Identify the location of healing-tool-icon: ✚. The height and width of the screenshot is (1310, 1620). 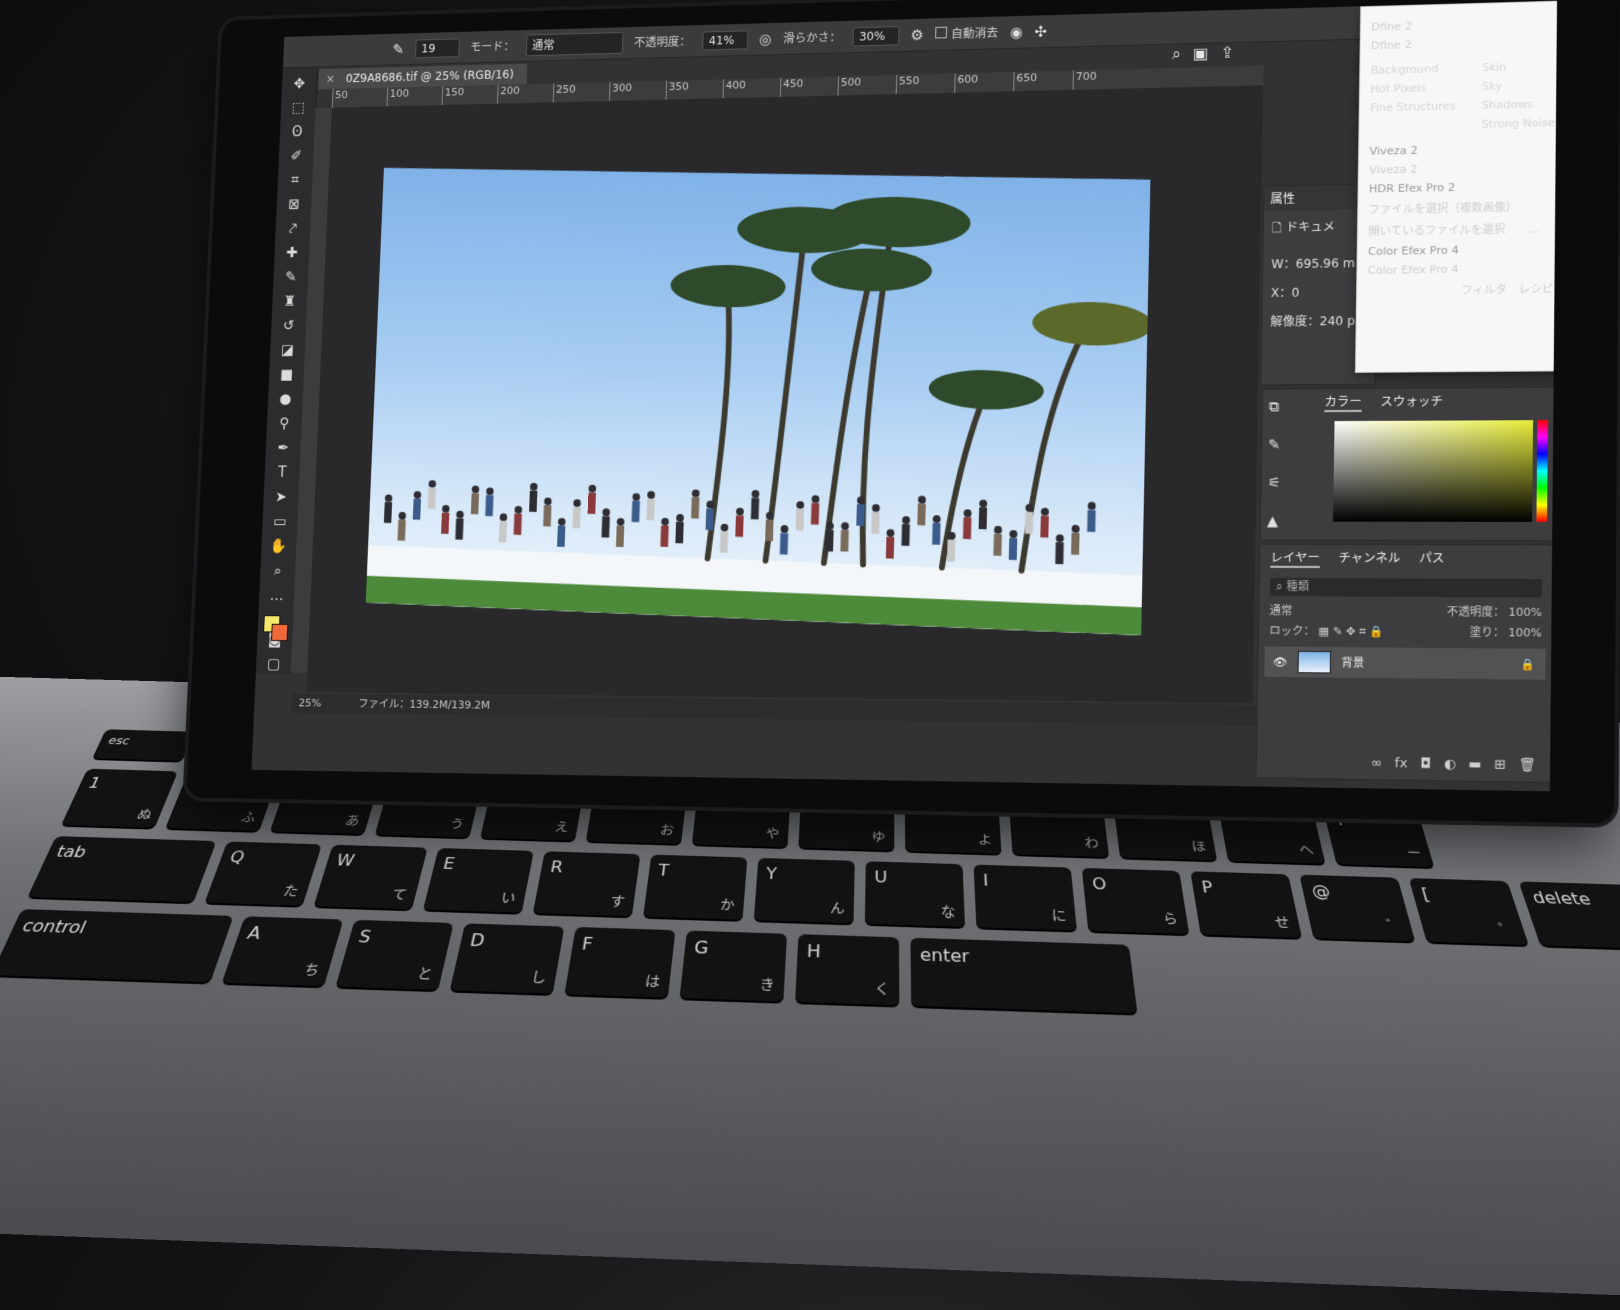
(292, 252).